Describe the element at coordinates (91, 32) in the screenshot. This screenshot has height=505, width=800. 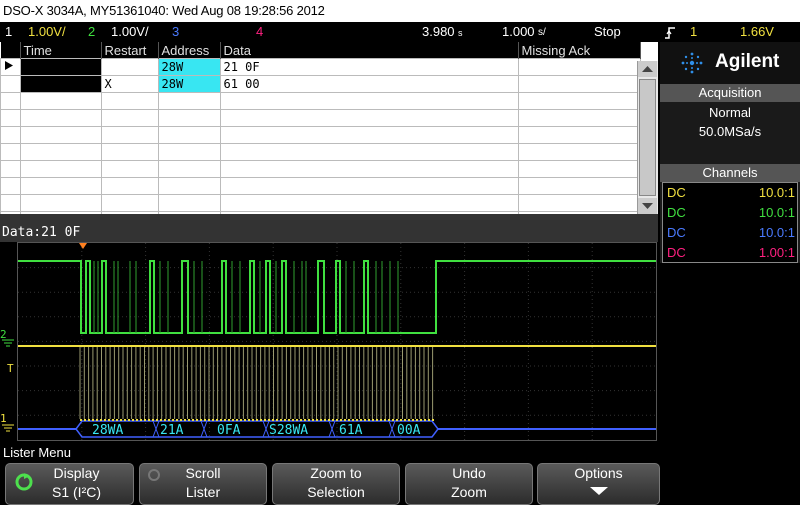
I see `ch2-number: 2` at that location.